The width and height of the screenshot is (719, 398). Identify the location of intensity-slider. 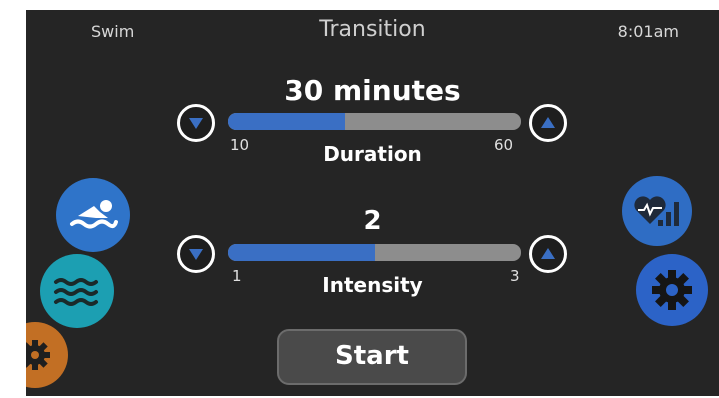
(374, 252).